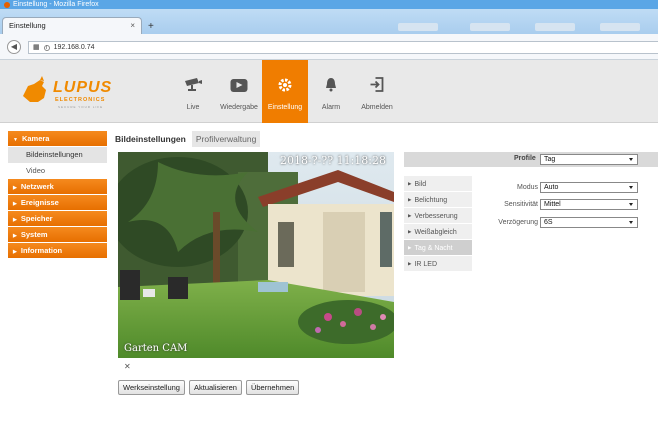 The height and width of the screenshot is (432, 658). Describe the element at coordinates (34, 89) in the screenshot. I see `dog-logo-icon` at that location.